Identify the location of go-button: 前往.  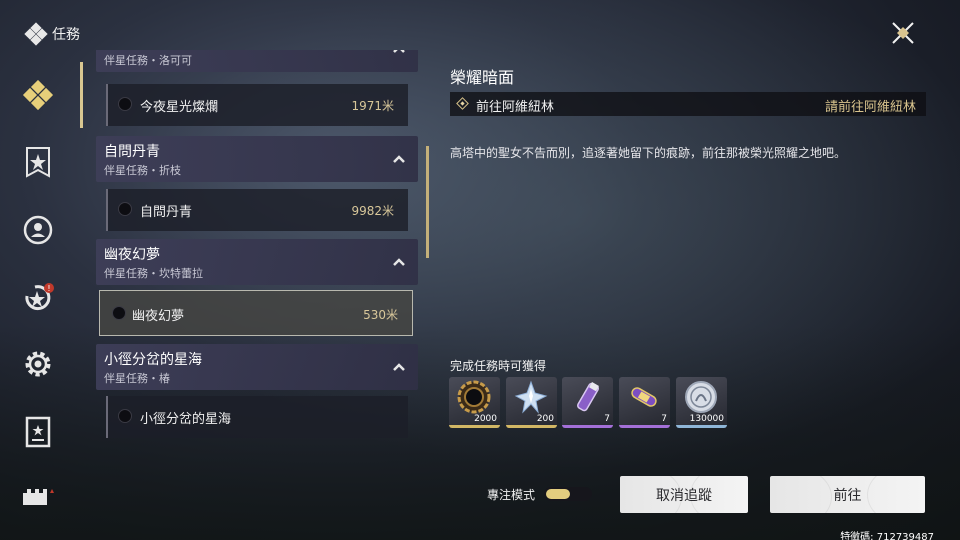
(847, 494).